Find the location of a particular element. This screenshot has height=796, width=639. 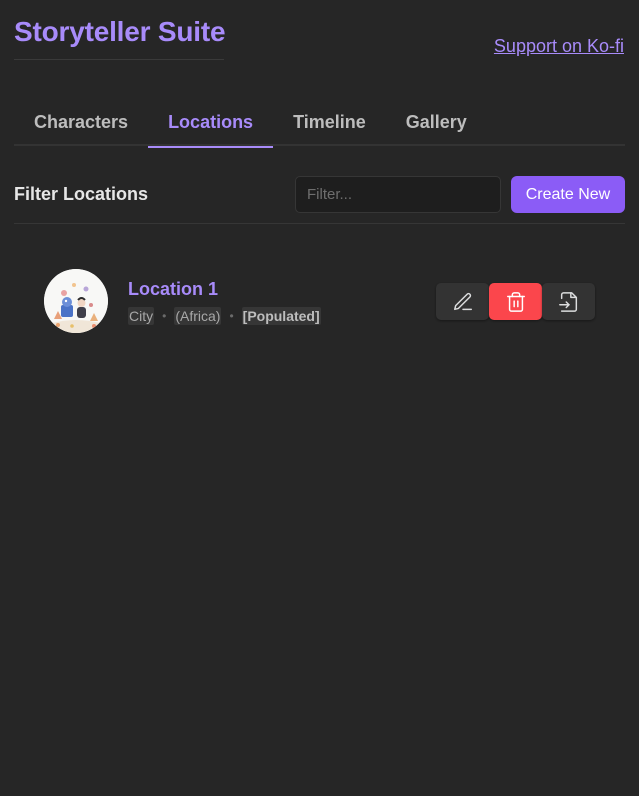

filter-input is located at coordinates (398, 194).